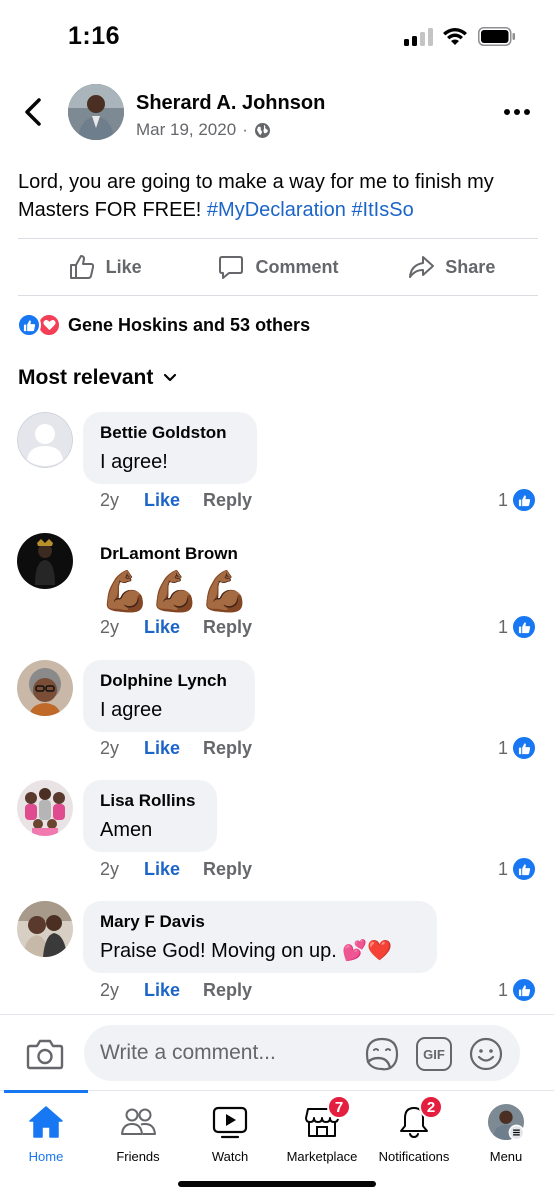 This screenshot has height=1200, width=554. What do you see at coordinates (506, 1122) in the screenshot?
I see `menu-avatar-icon` at bounding box center [506, 1122].